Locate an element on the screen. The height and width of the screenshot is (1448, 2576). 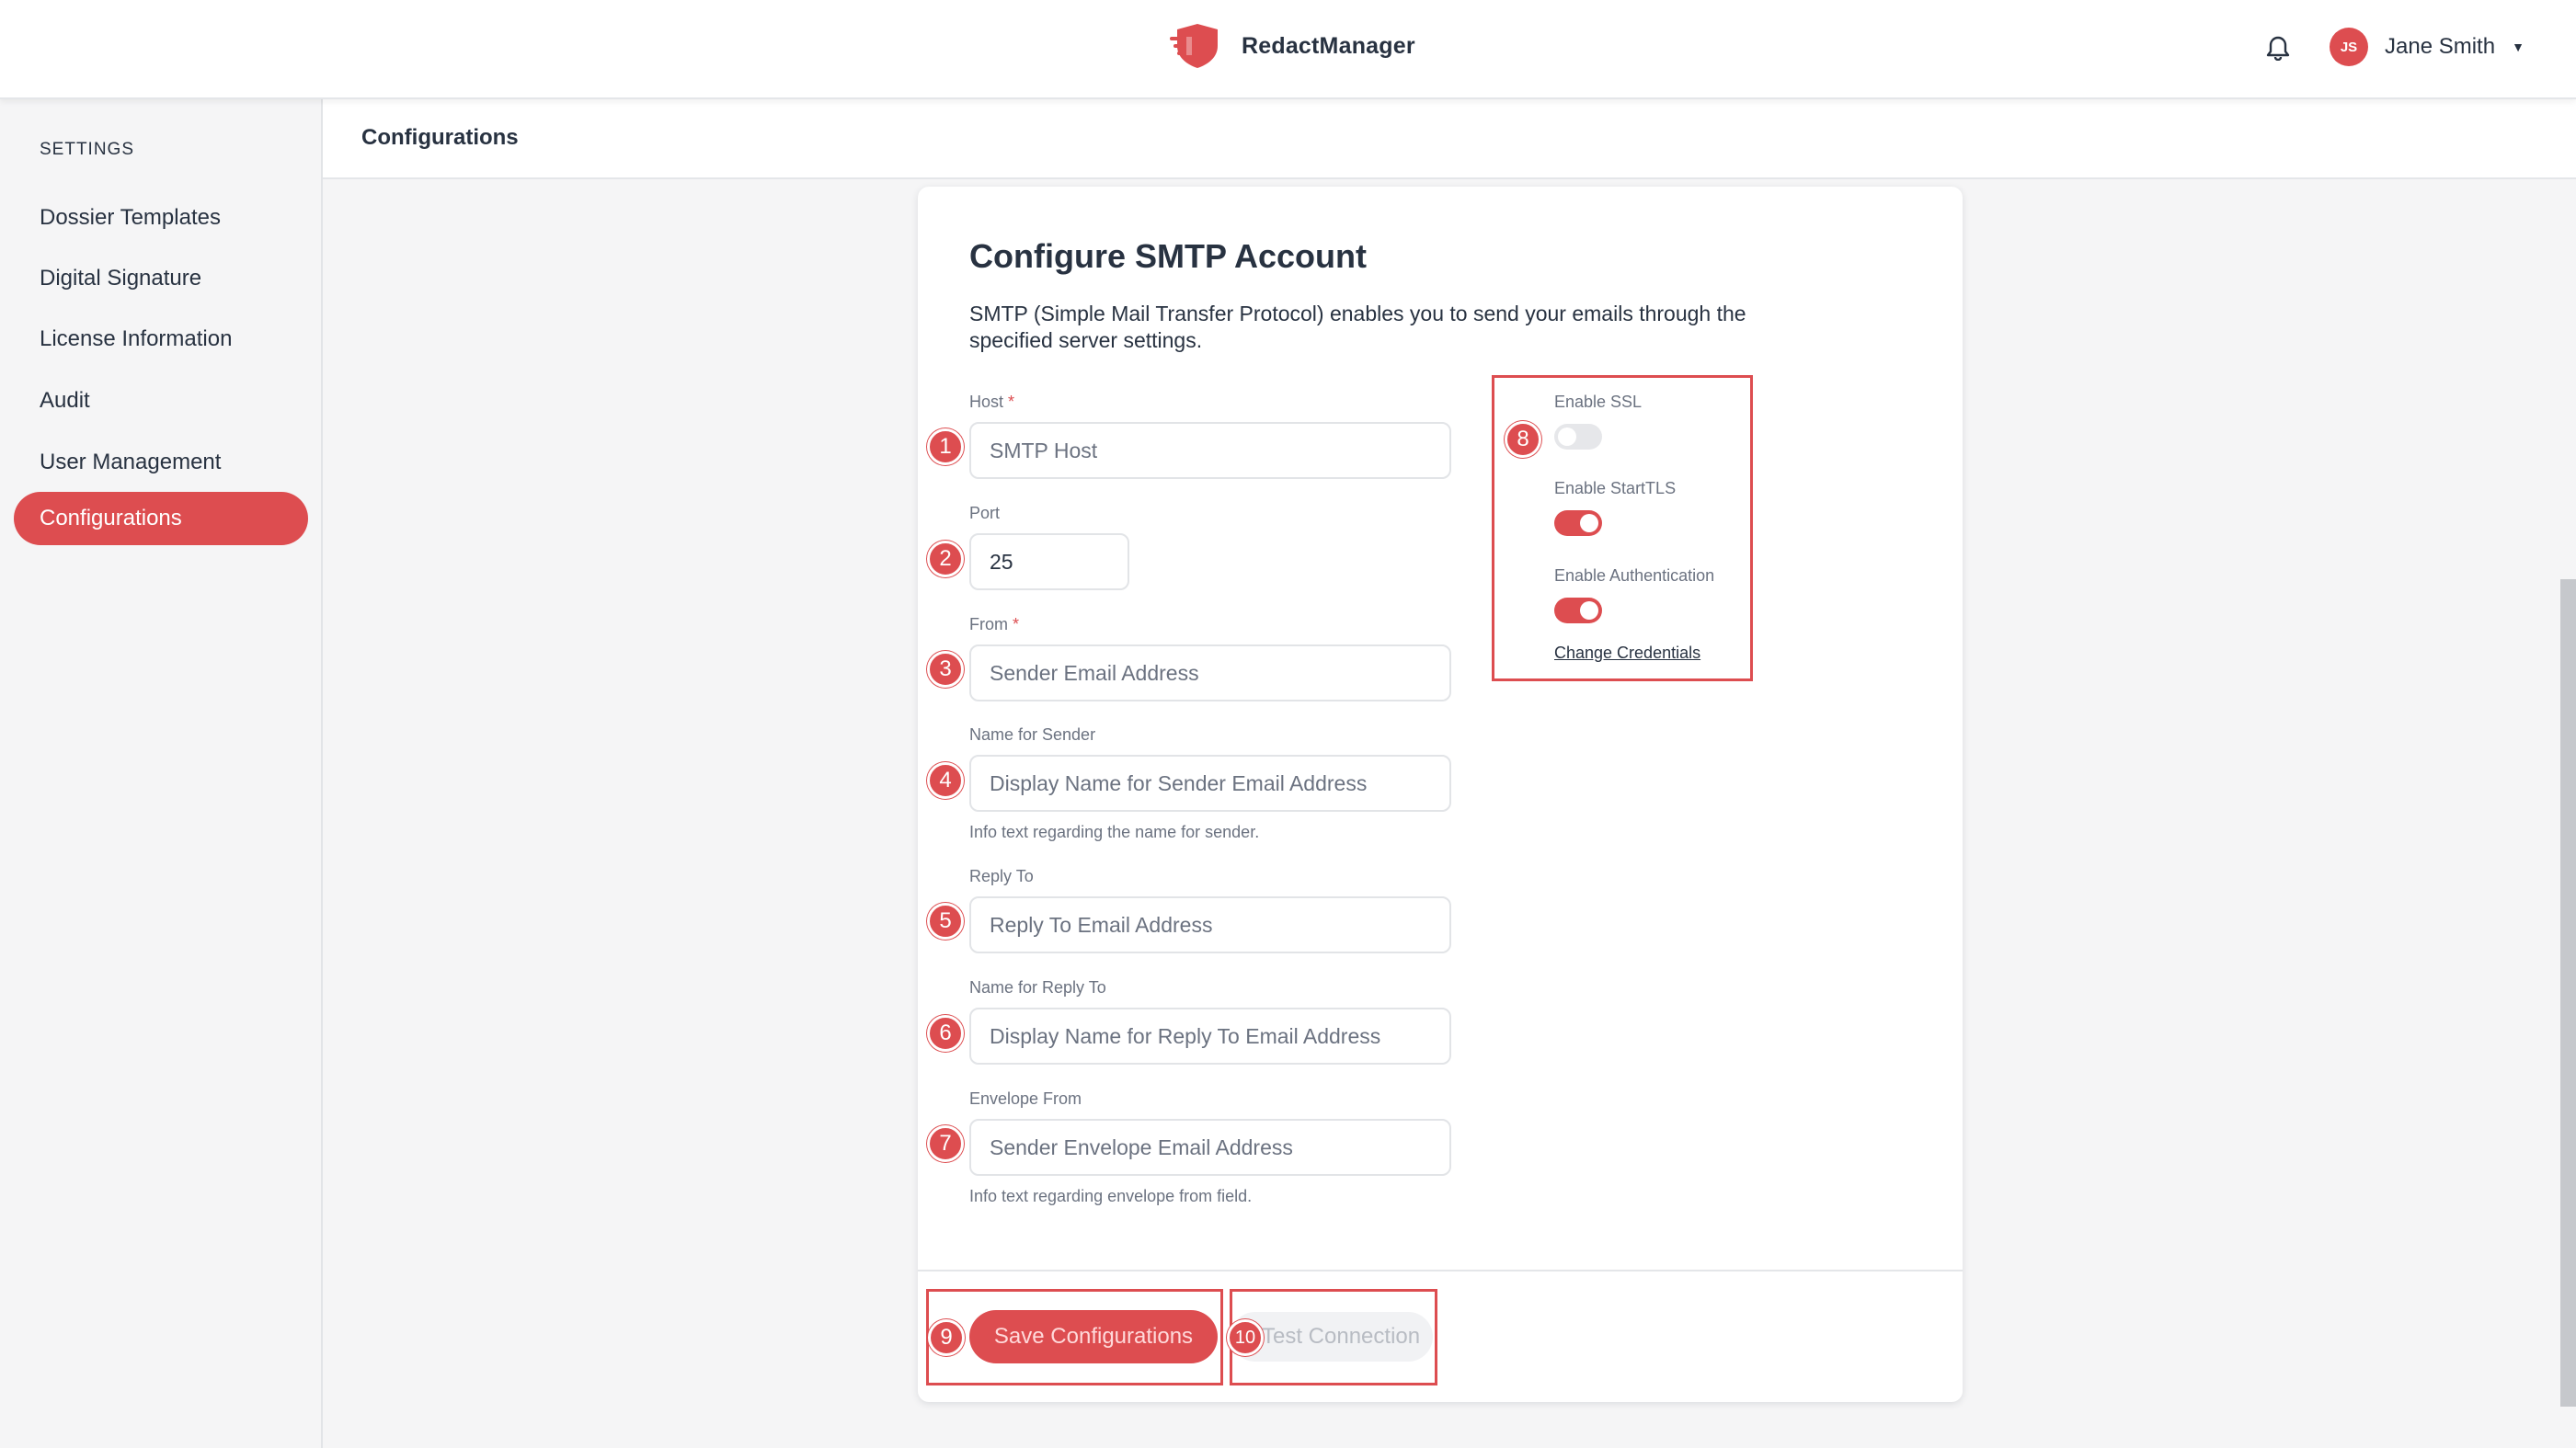
page-title: Configurations is located at coordinates (440, 138).